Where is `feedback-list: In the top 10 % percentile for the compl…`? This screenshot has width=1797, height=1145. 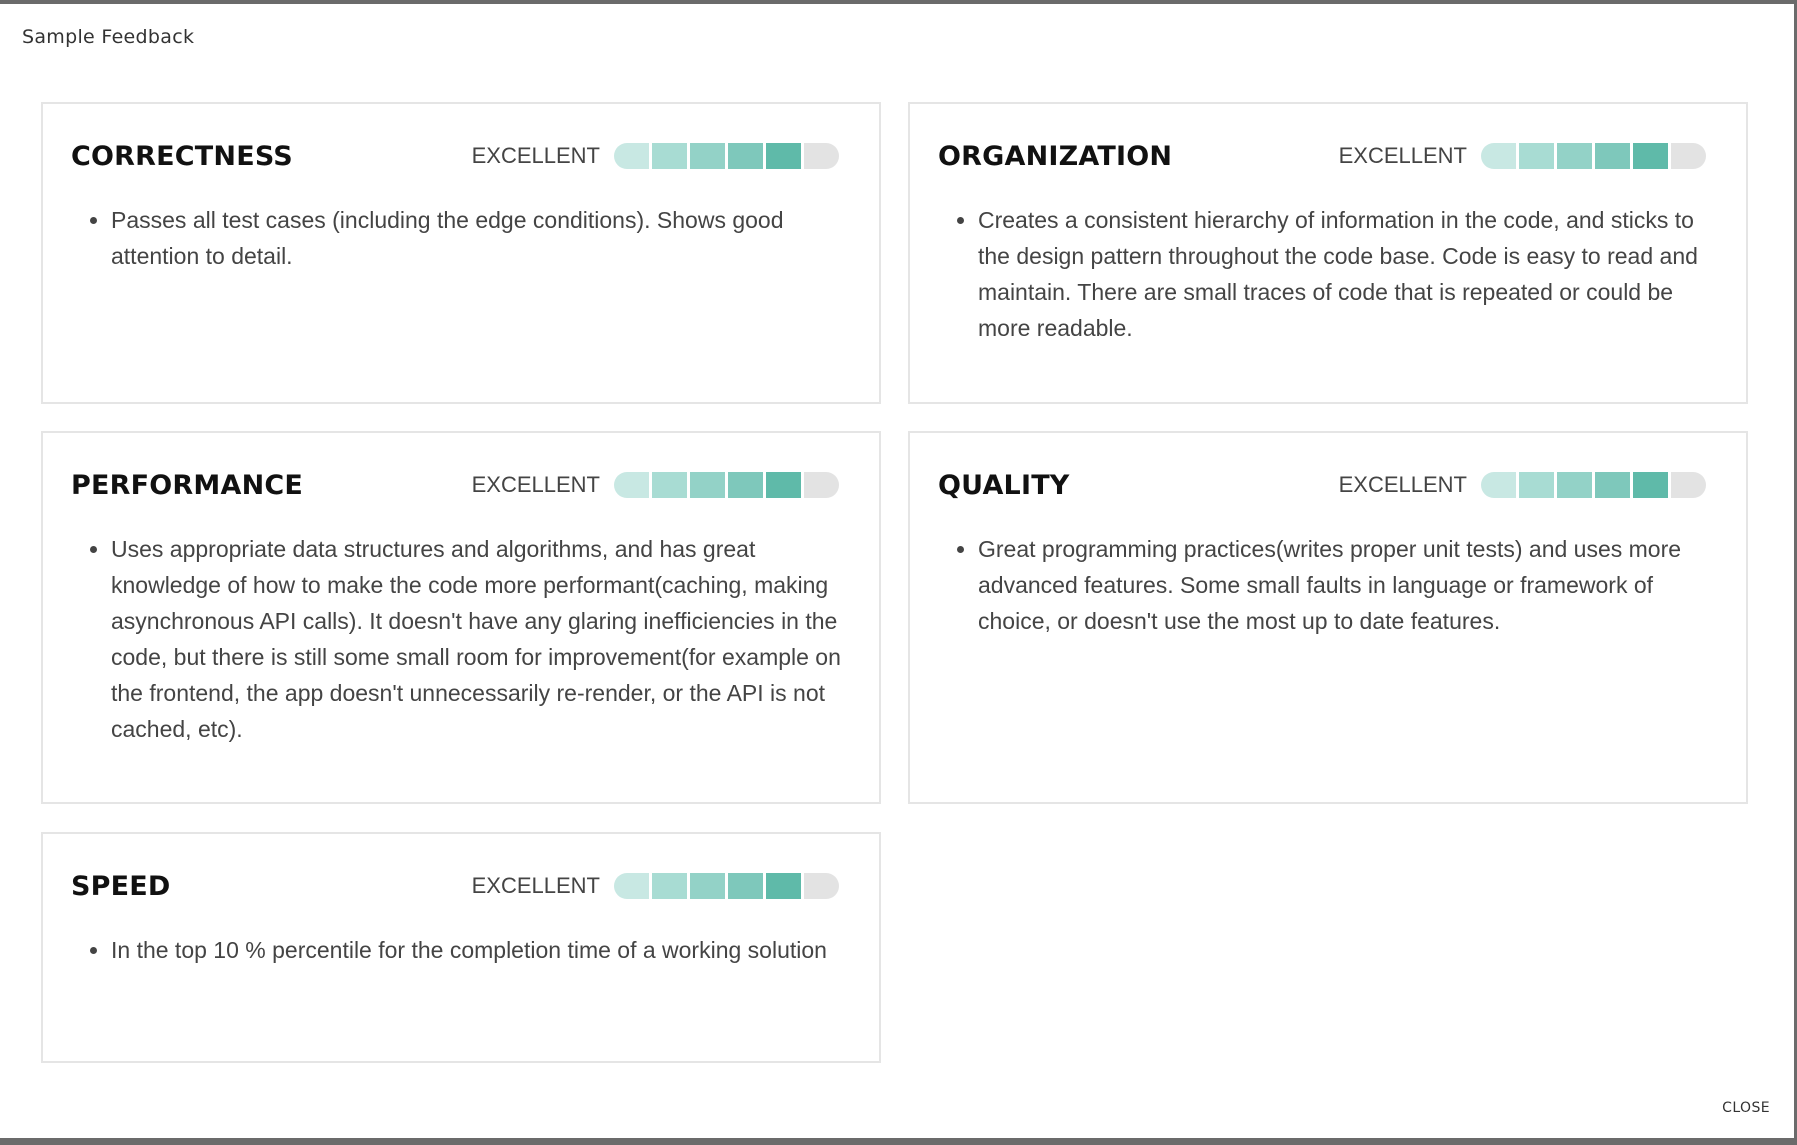 feedback-list: In the top 10 % percentile for the compl… is located at coordinates (461, 950).